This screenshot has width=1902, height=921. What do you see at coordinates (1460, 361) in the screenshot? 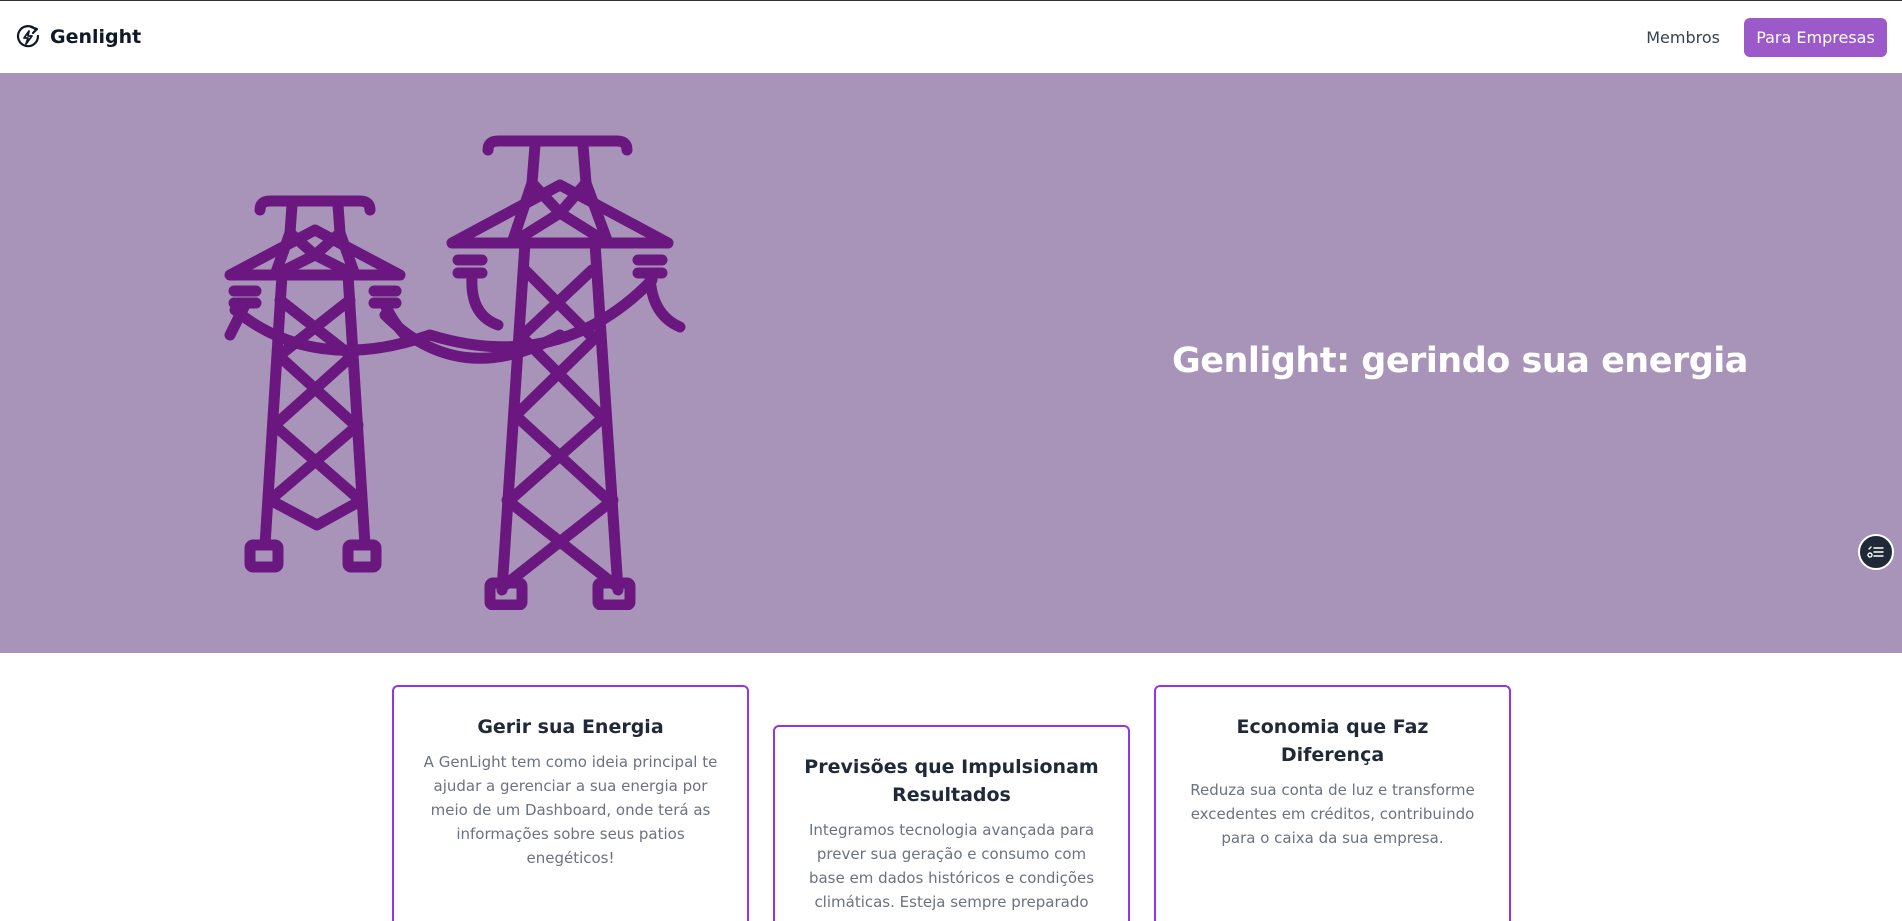
I see `hero-title: Genlight: gerindo sua energia` at bounding box center [1460, 361].